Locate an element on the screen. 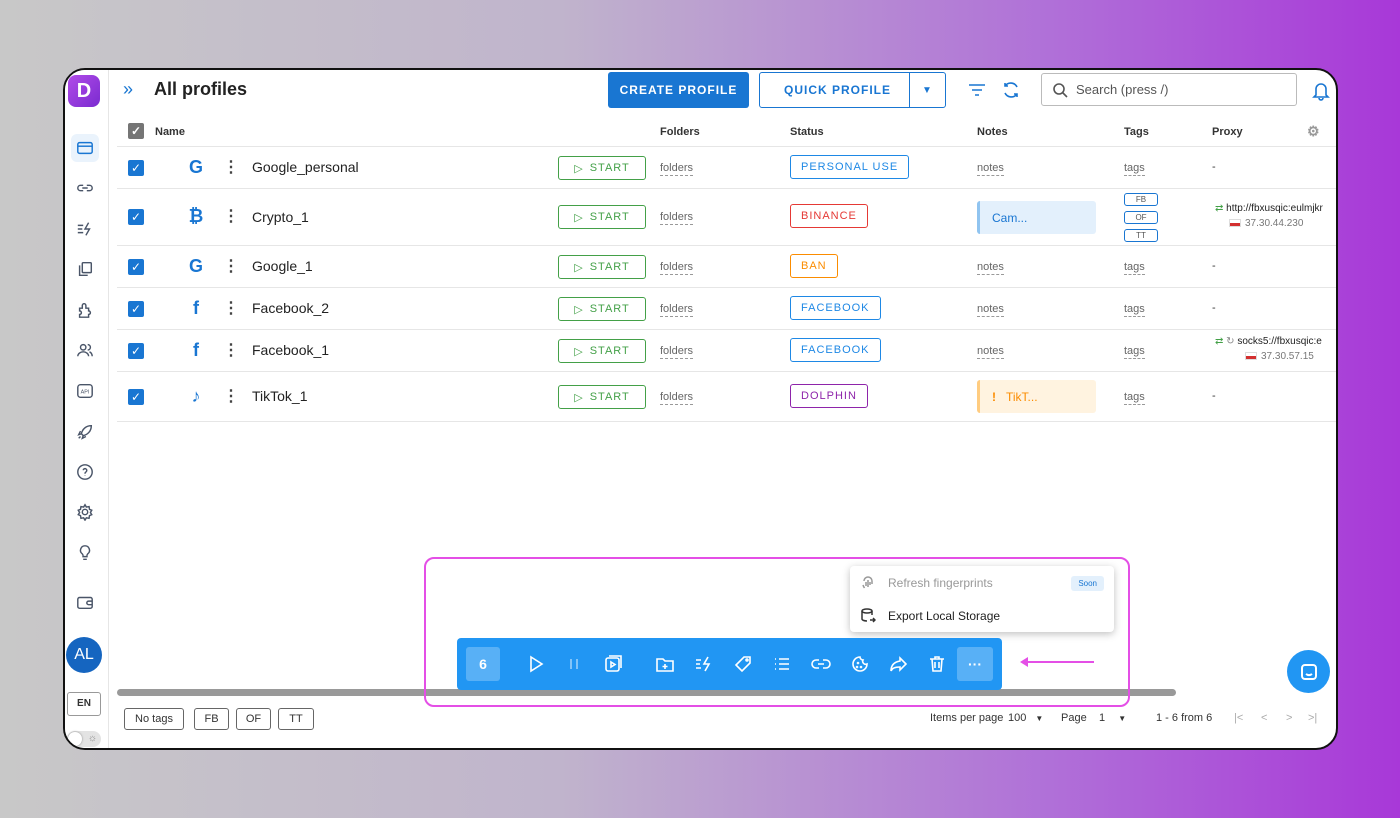 This screenshot has height=818, width=1400. prev-page-icon: < is located at coordinates (1264, 718).